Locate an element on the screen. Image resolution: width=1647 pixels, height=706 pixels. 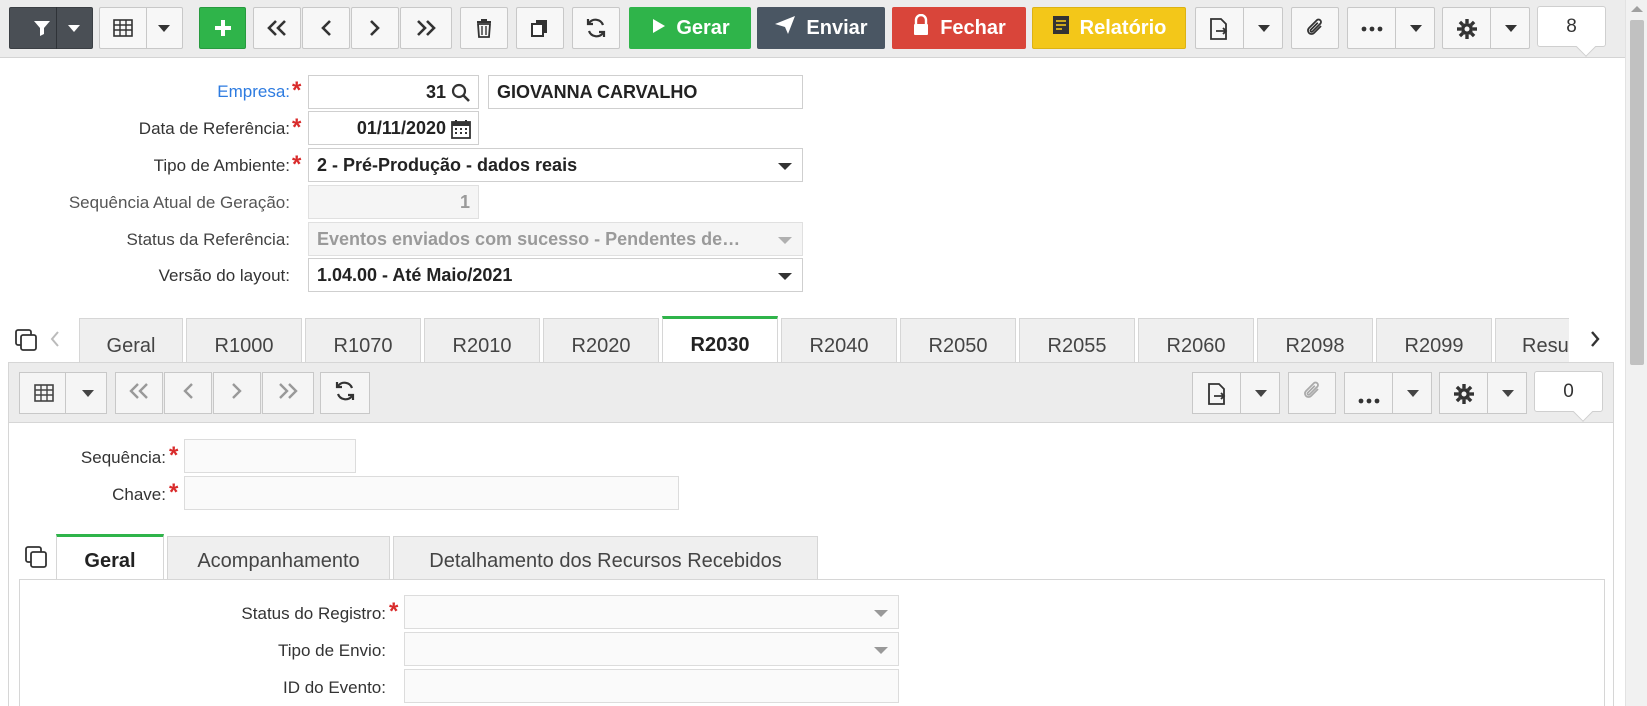
next-record-button is located at coordinates (375, 28).